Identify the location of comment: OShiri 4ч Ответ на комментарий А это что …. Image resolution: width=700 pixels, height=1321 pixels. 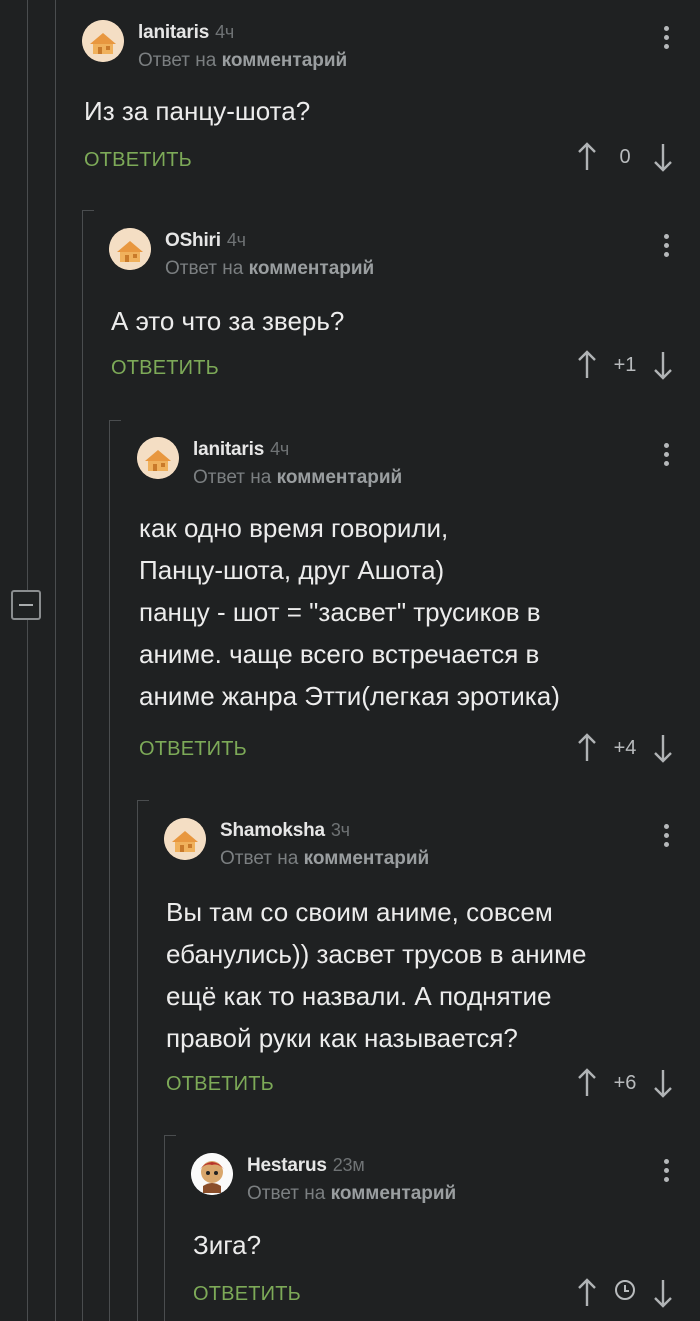
(404, 313).